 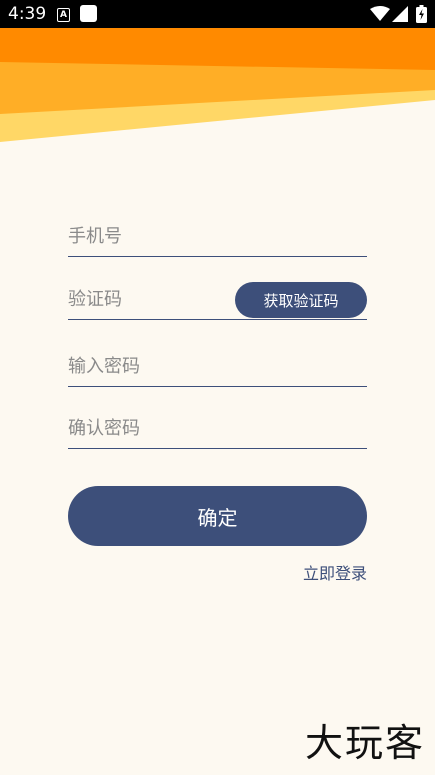 I want to click on phone-input, so click(x=217, y=236).